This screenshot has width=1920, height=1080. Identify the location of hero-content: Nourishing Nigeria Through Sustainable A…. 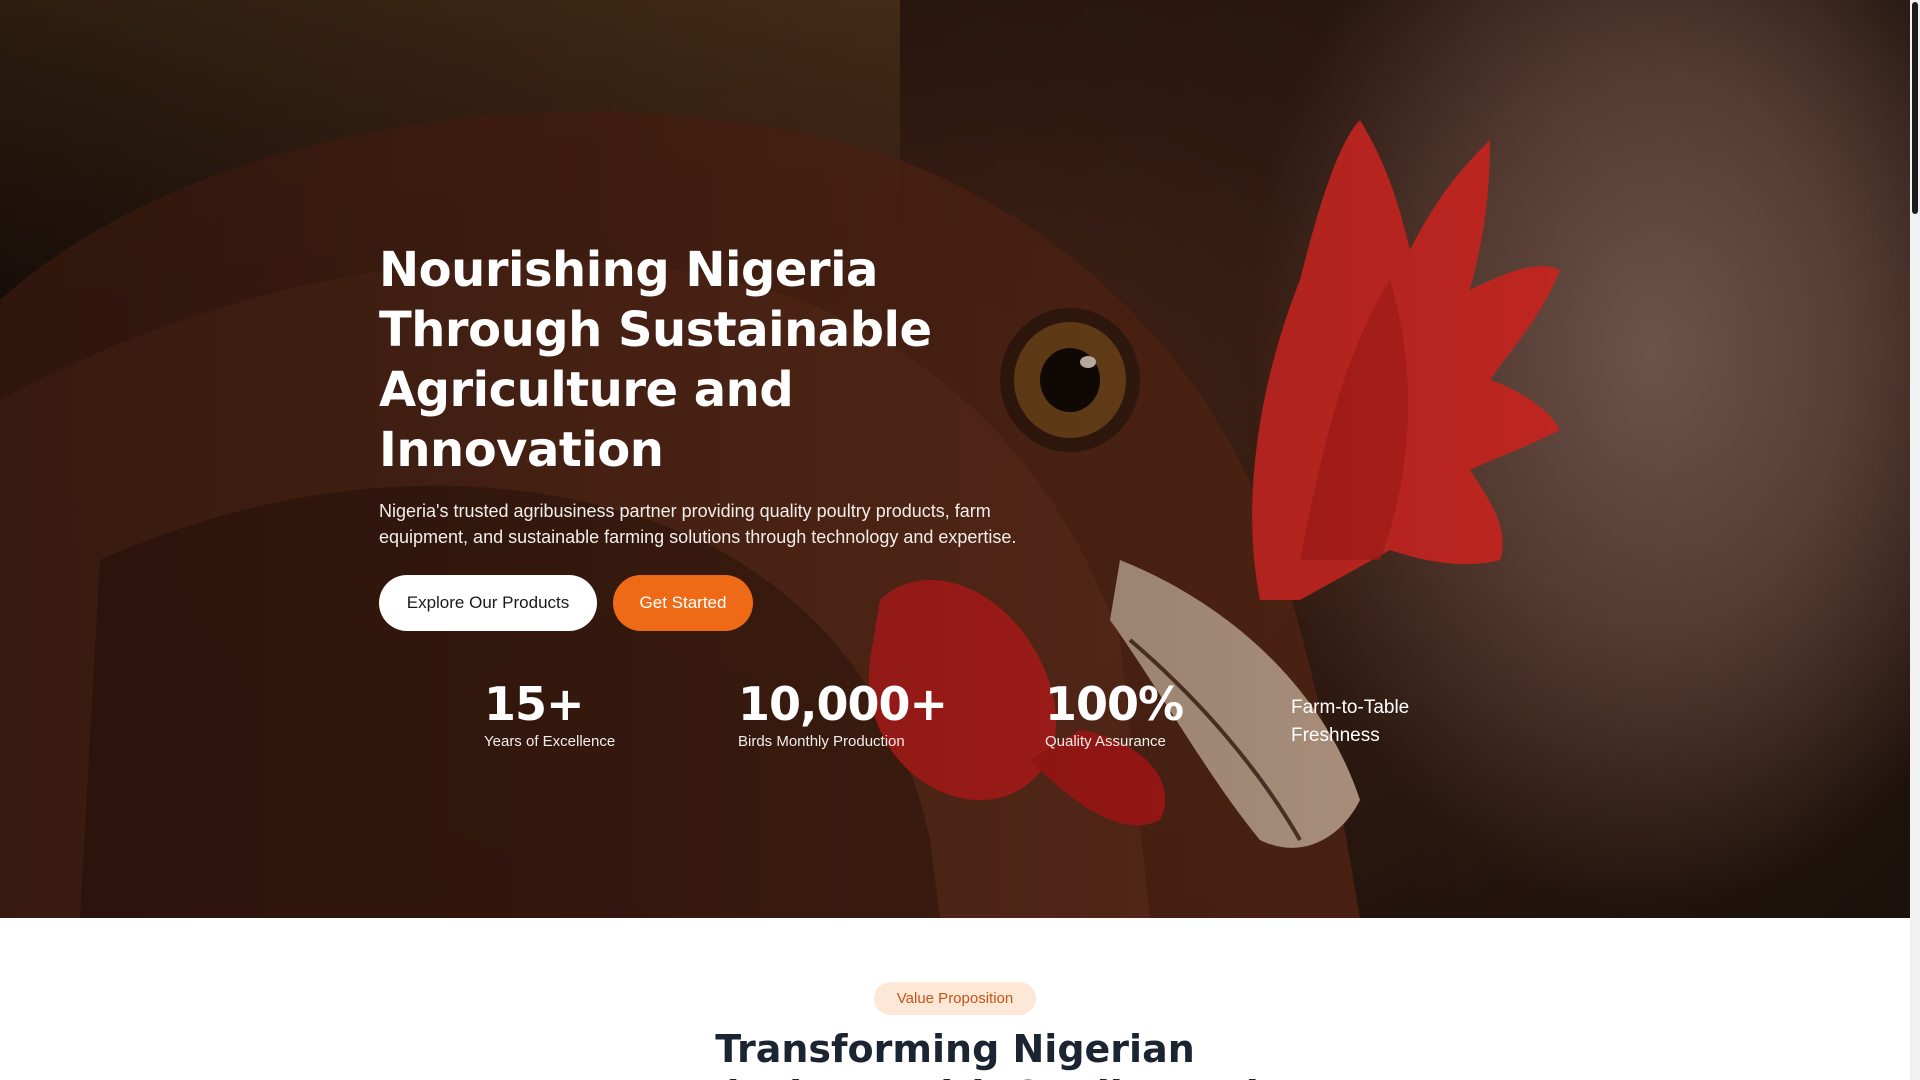
(759, 435).